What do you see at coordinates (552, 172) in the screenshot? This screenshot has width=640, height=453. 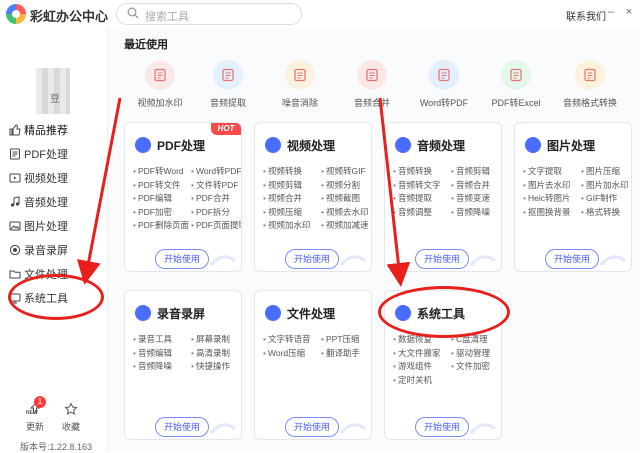 I see `card-feature-item: 文字提取` at bounding box center [552, 172].